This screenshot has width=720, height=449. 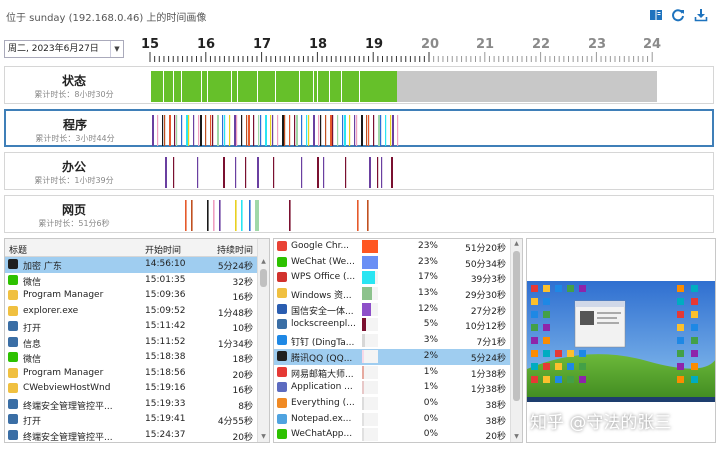 I want to click on table-row: explorer.exe 15:09:52 1分48秒, so click(x=137, y=312).